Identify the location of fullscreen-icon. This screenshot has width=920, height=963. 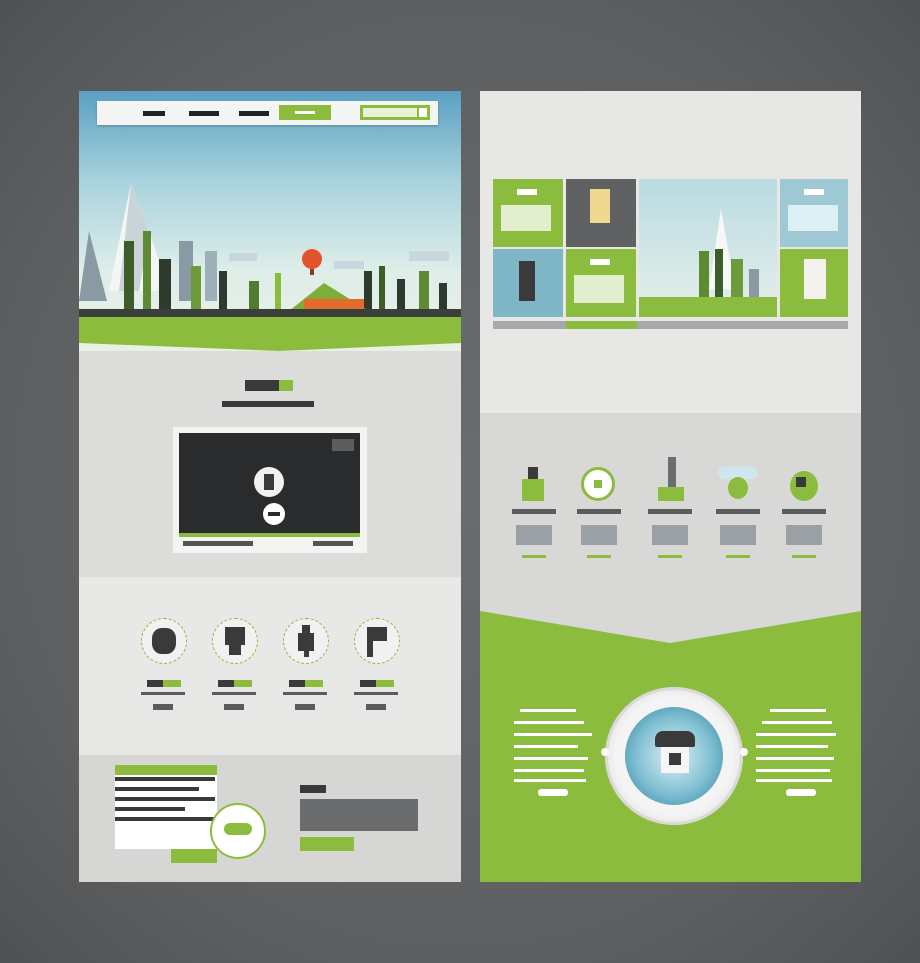
(343, 445).